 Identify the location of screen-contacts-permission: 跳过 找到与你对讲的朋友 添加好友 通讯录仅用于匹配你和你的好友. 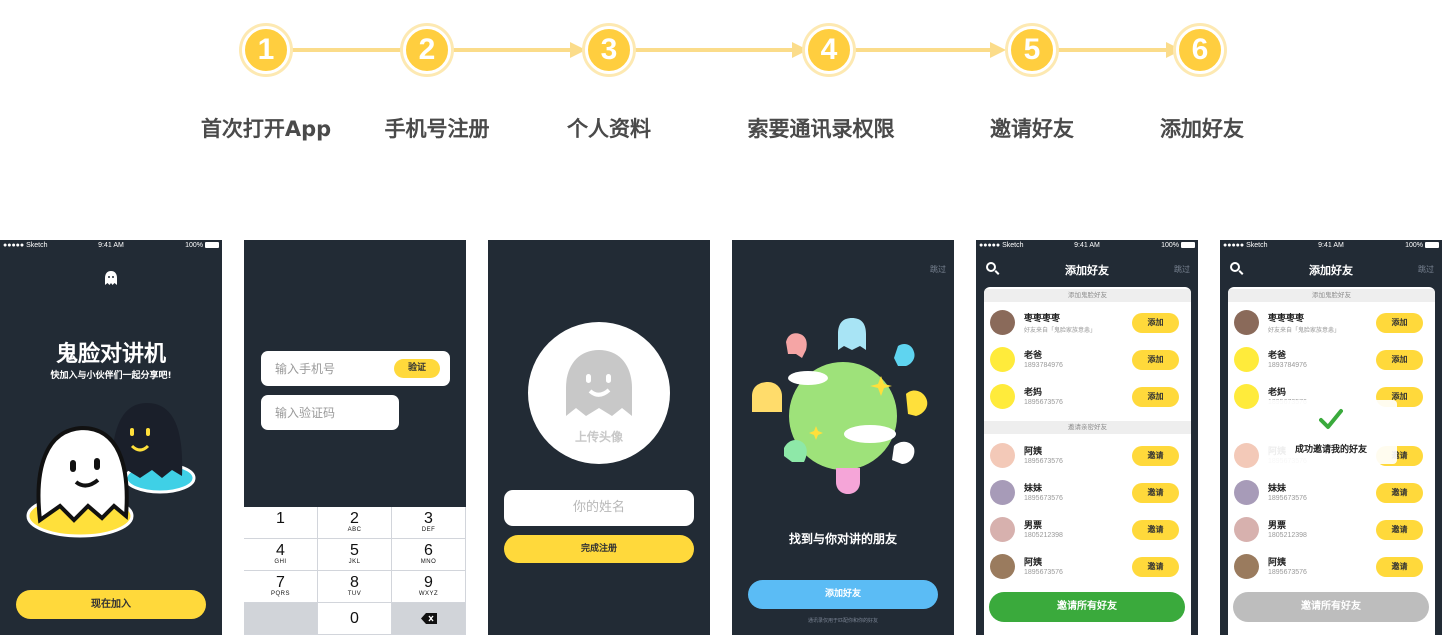
(843, 437).